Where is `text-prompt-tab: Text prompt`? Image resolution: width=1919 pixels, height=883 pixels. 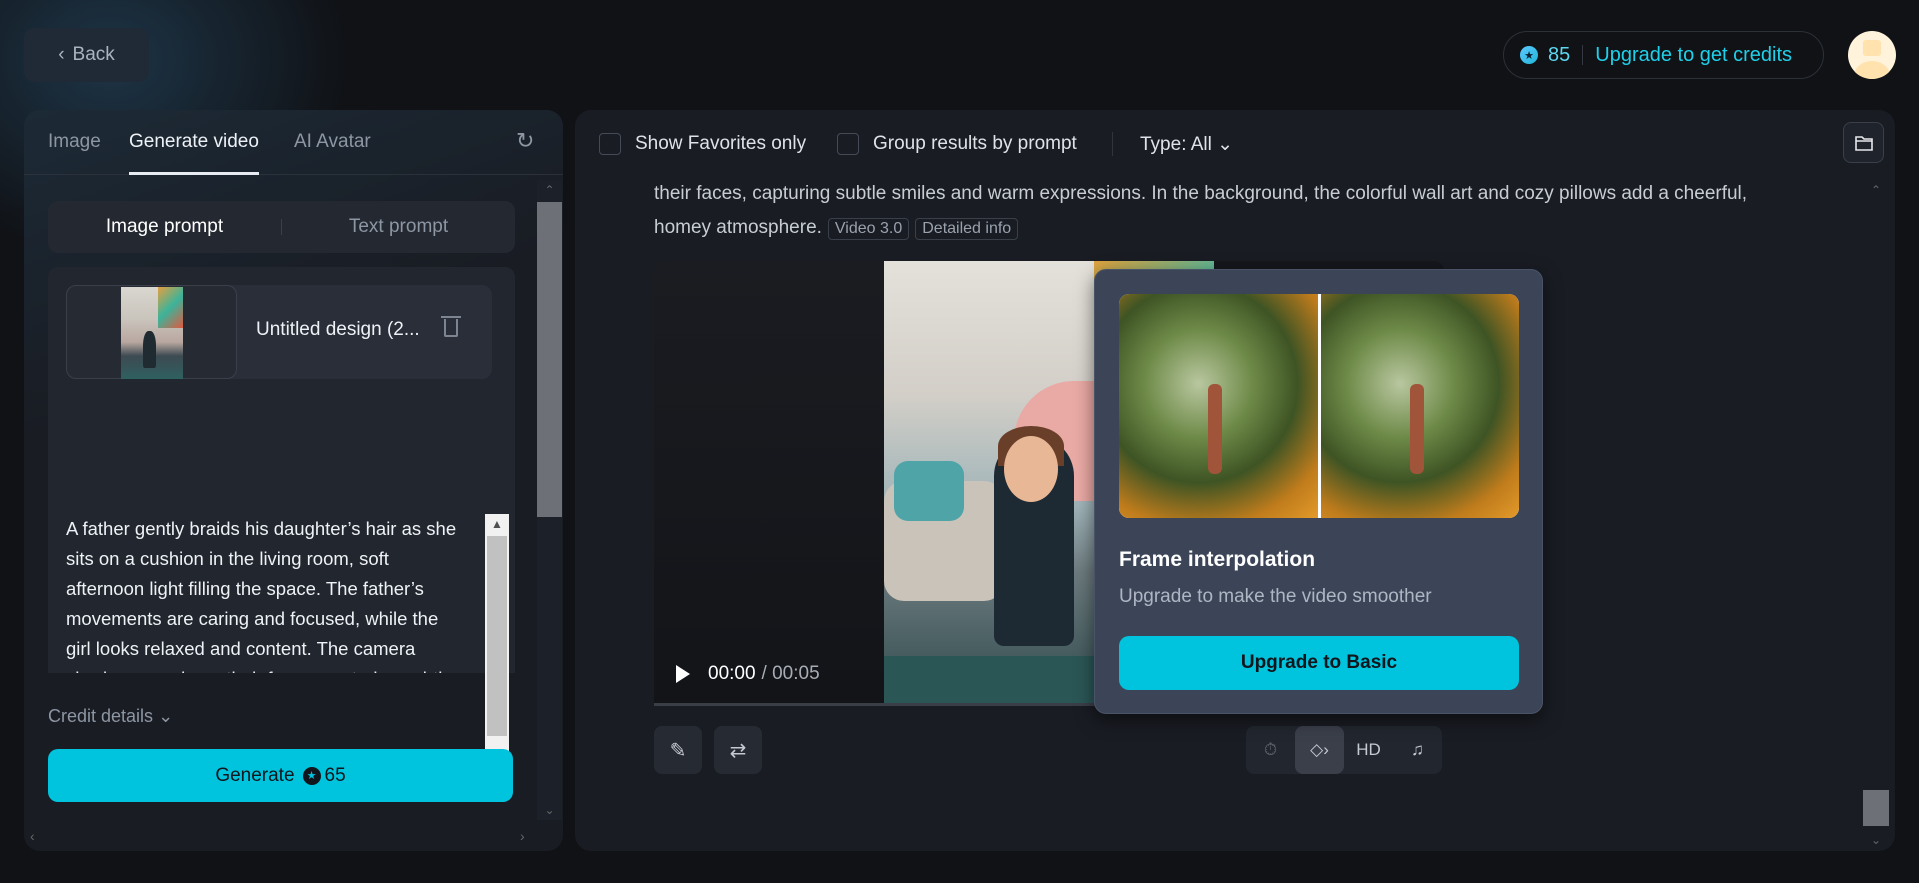
text-prompt-tab: Text prompt is located at coordinates (398, 227).